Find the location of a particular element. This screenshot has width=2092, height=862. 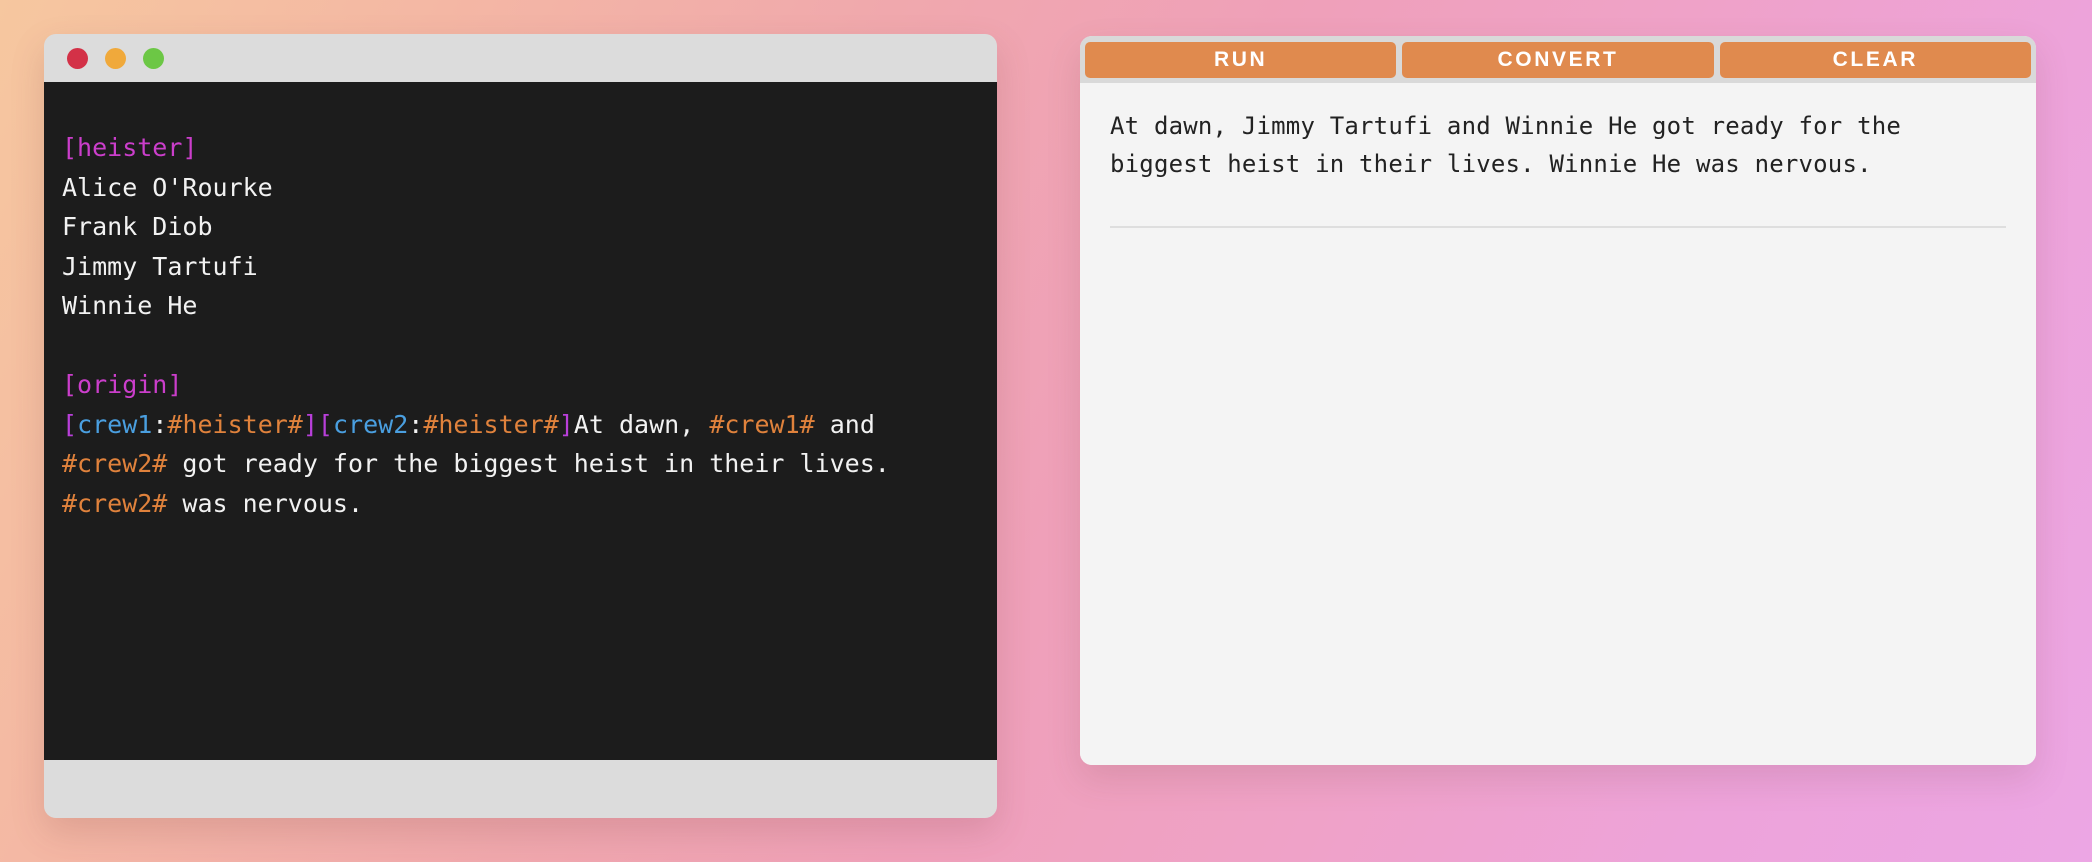

convert-button: CONVERT is located at coordinates (1558, 59).